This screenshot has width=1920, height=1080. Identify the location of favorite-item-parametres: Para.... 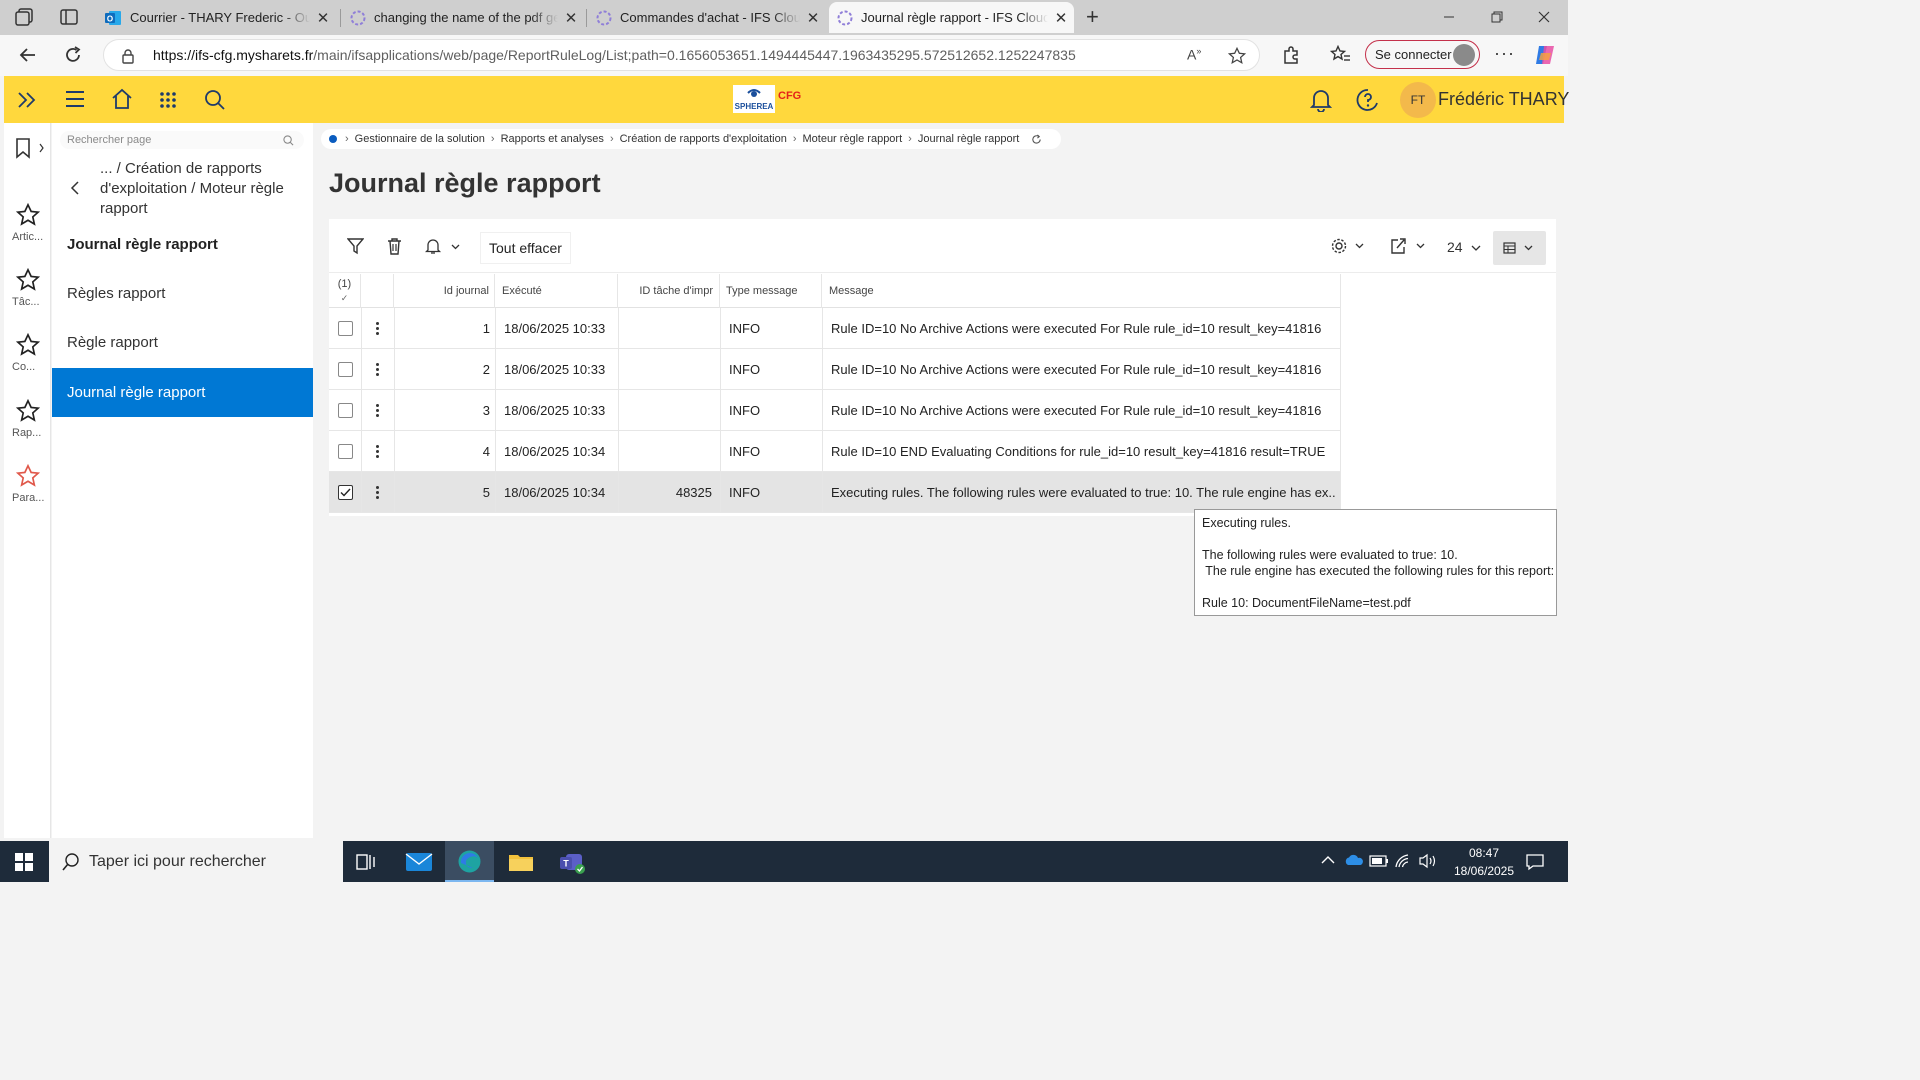
(27, 484).